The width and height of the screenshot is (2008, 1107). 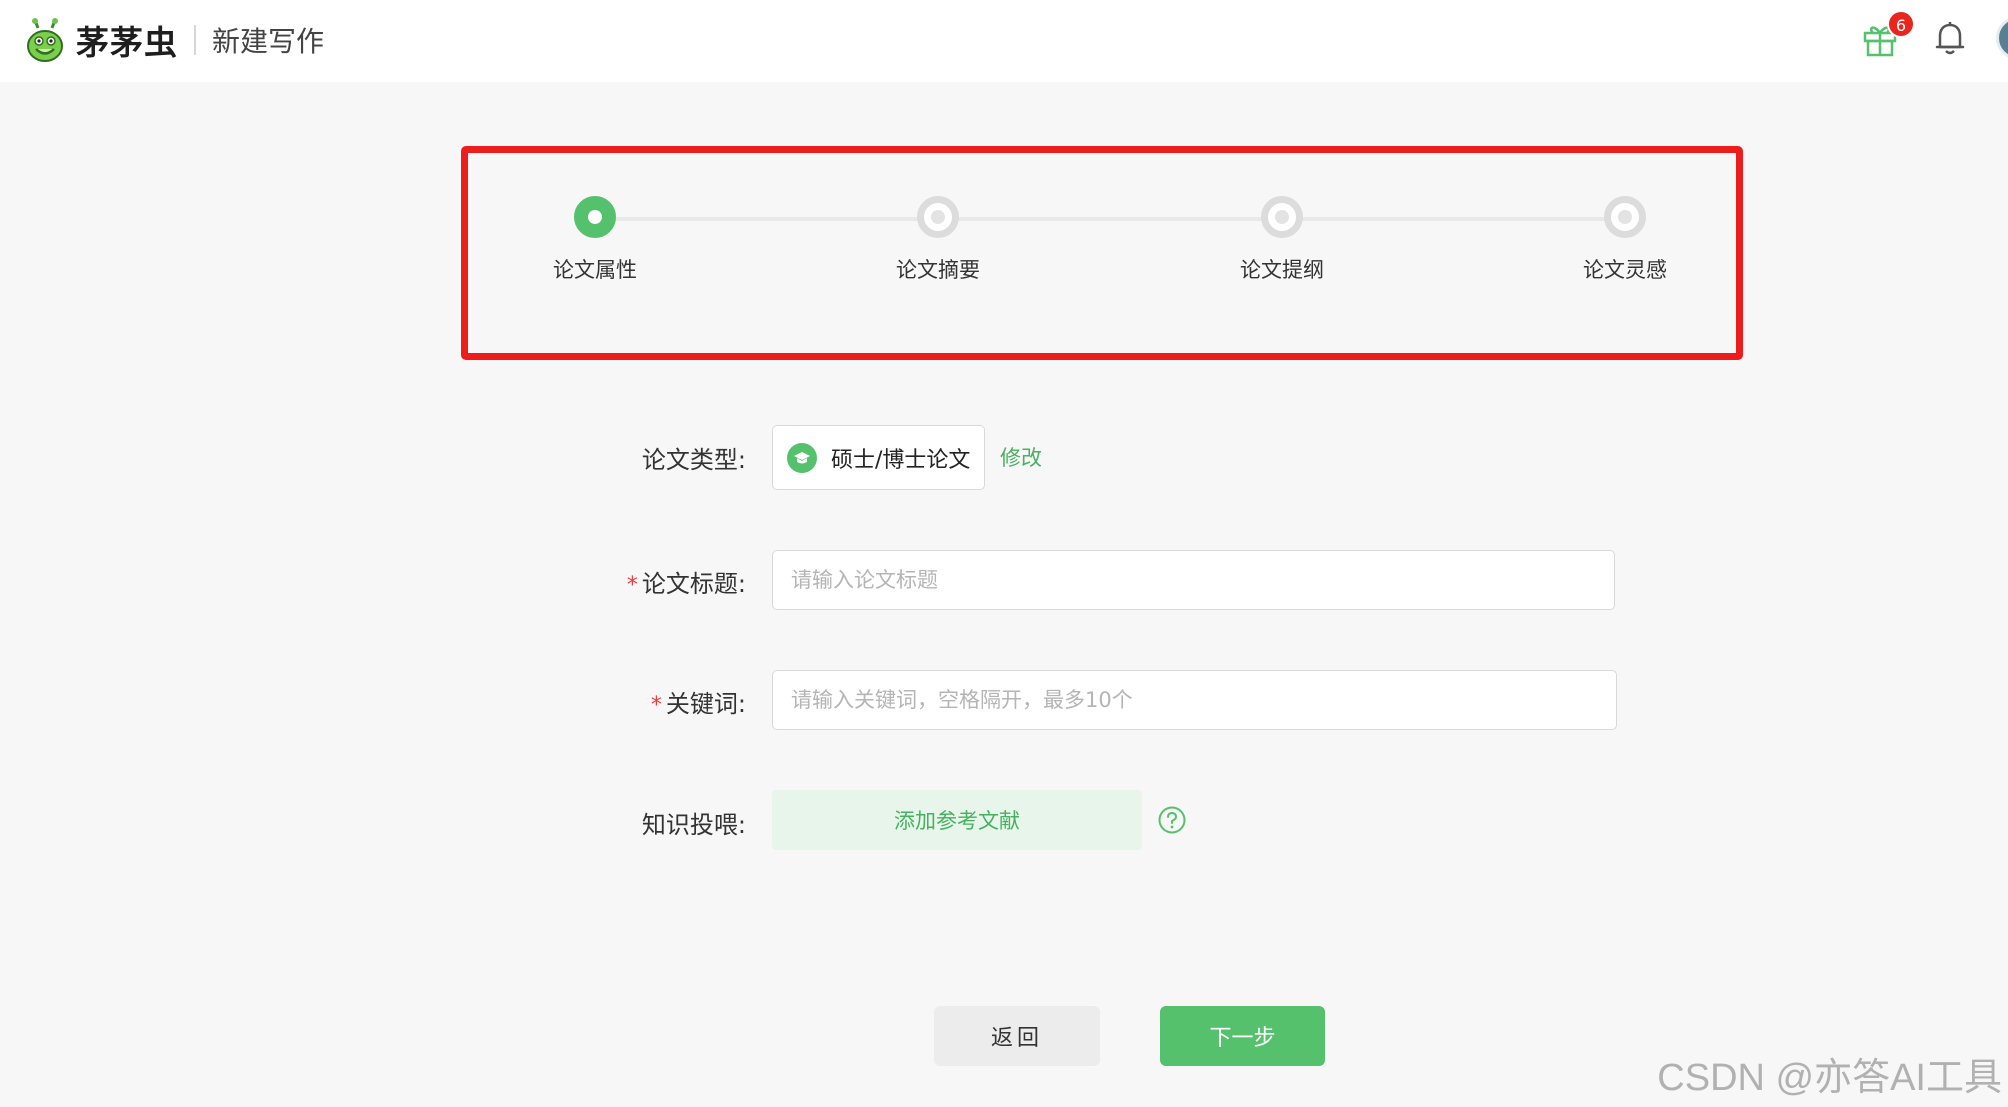 I want to click on gift-badge: 6, so click(x=1901, y=24).